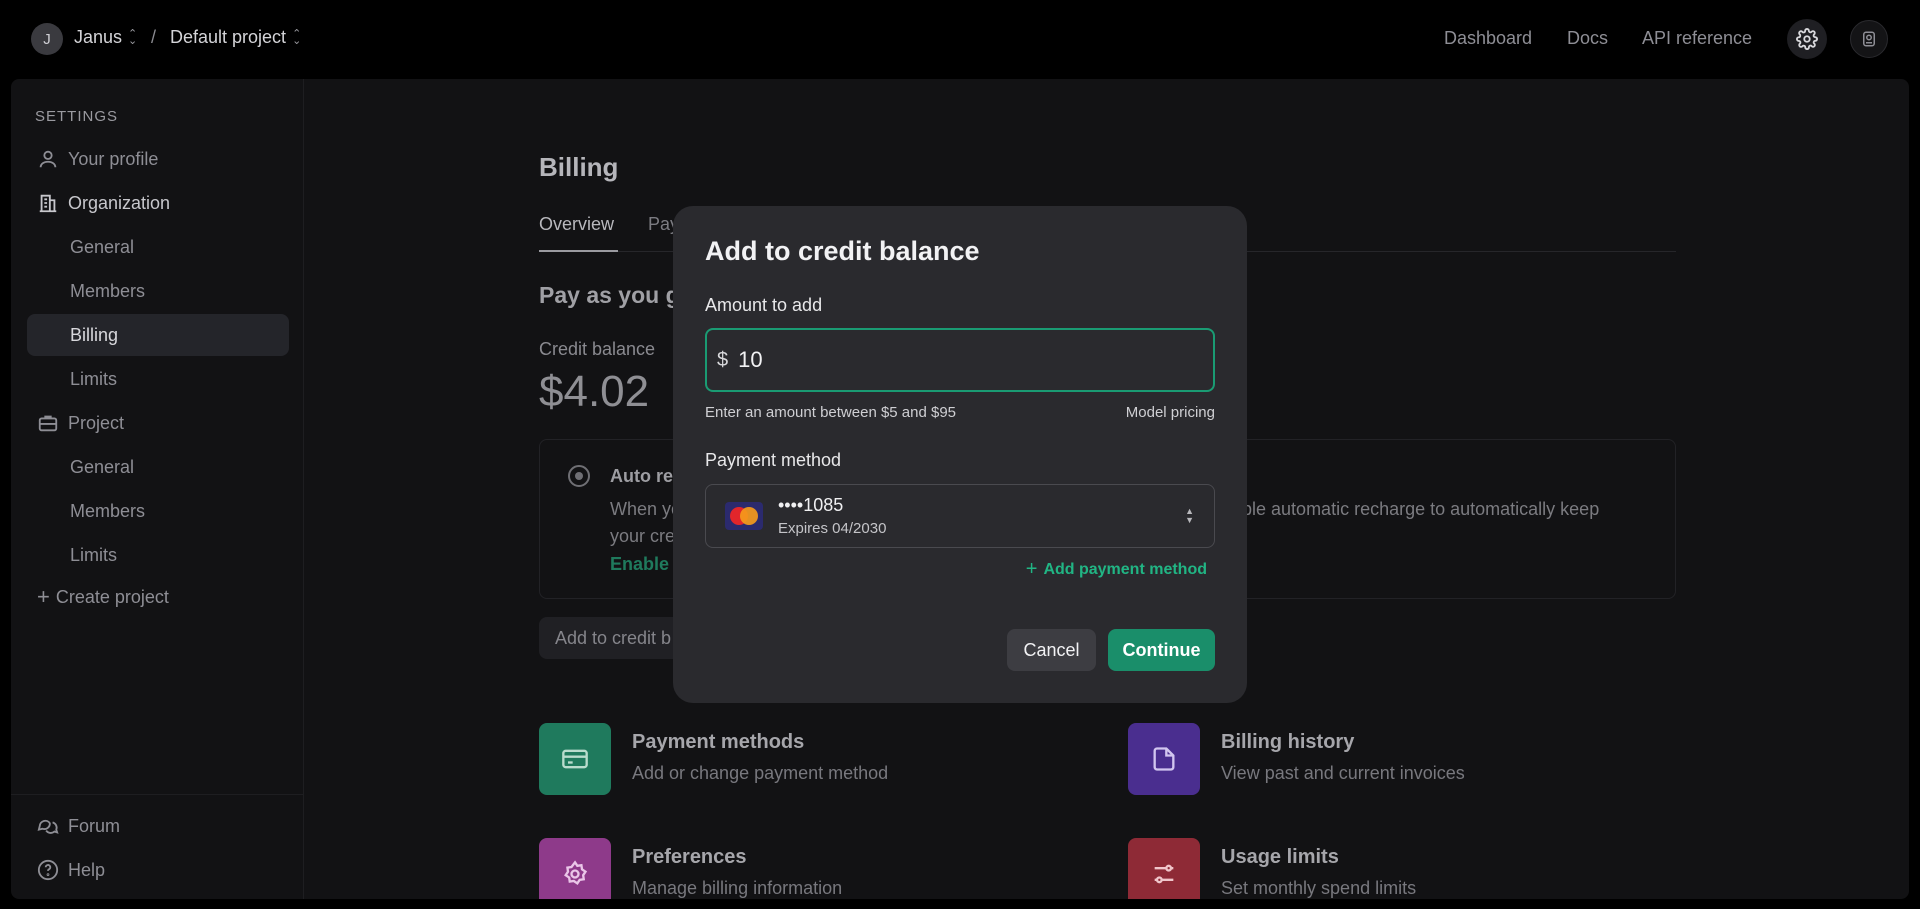 Image resolution: width=1920 pixels, height=909 pixels. I want to click on org-switcher: Janus ⌃ ⌄, so click(105, 37).